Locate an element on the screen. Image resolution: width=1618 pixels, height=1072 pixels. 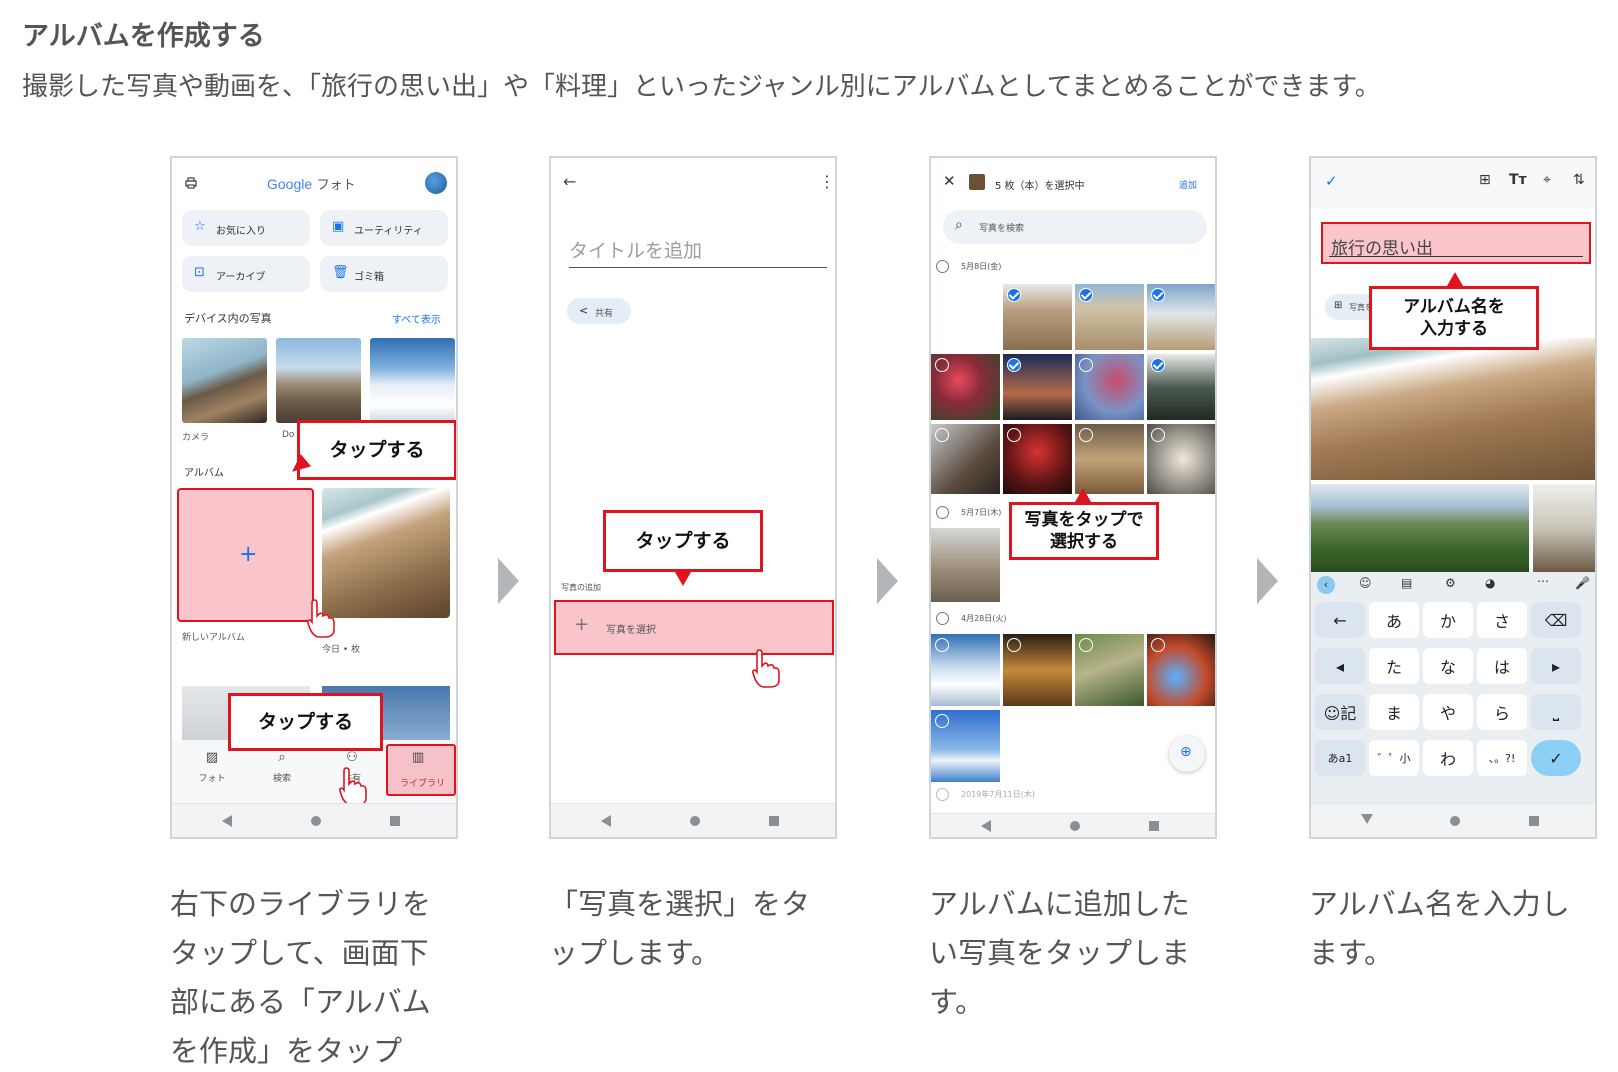
collapse-icon: ‹ is located at coordinates (1326, 585).